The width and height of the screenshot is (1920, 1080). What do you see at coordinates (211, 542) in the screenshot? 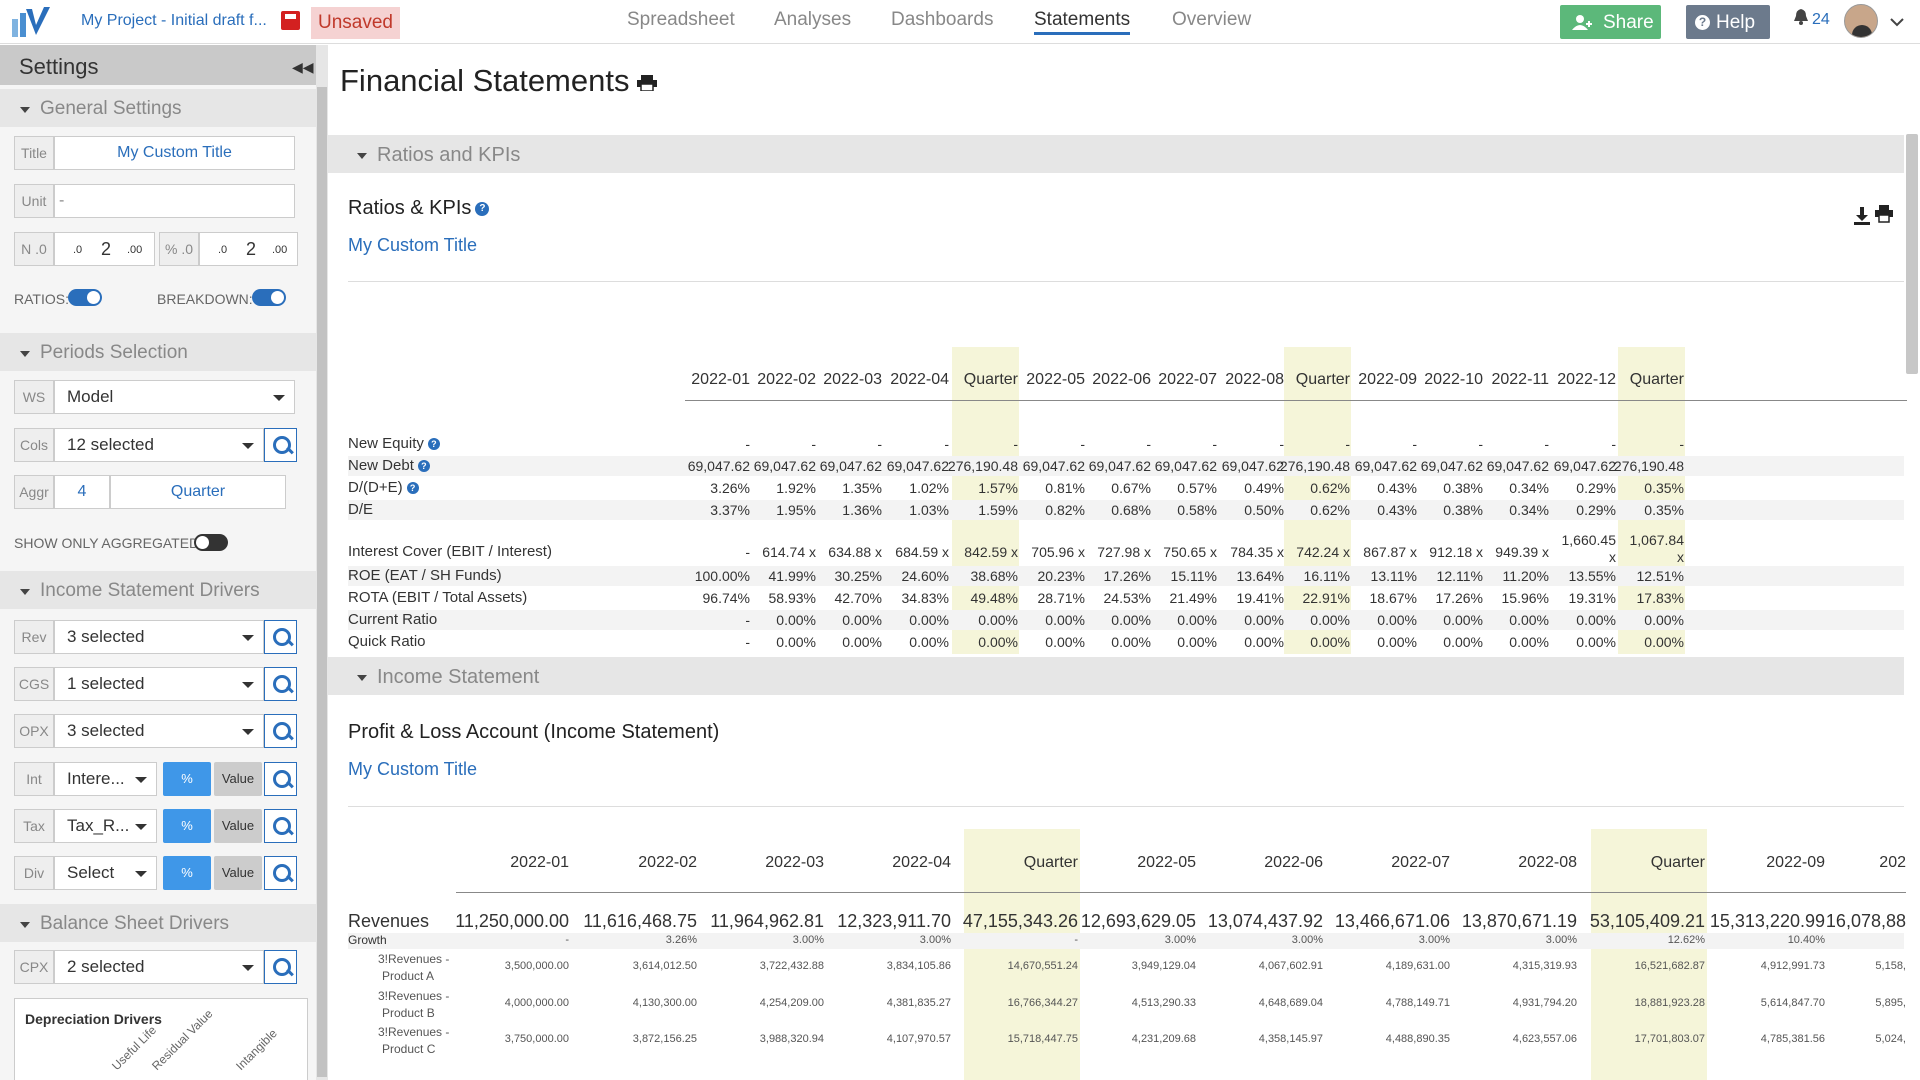
I see `show-only-aggregated-toggle` at bounding box center [211, 542].